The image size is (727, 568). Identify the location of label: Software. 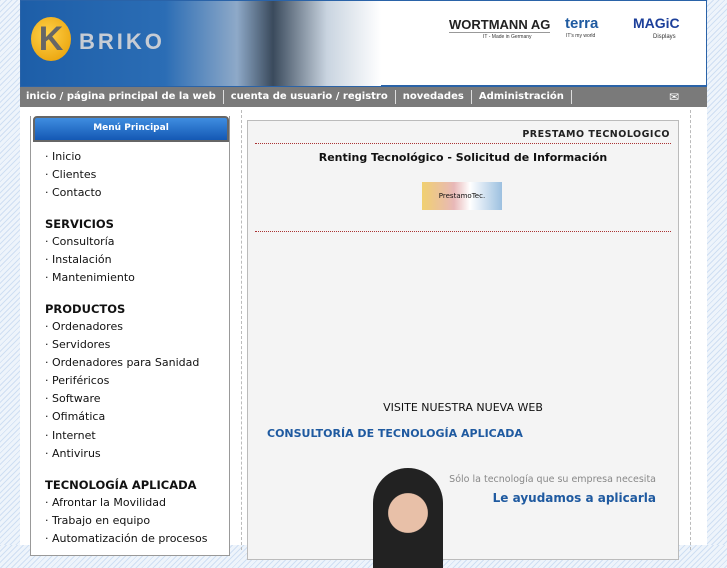
(76, 398).